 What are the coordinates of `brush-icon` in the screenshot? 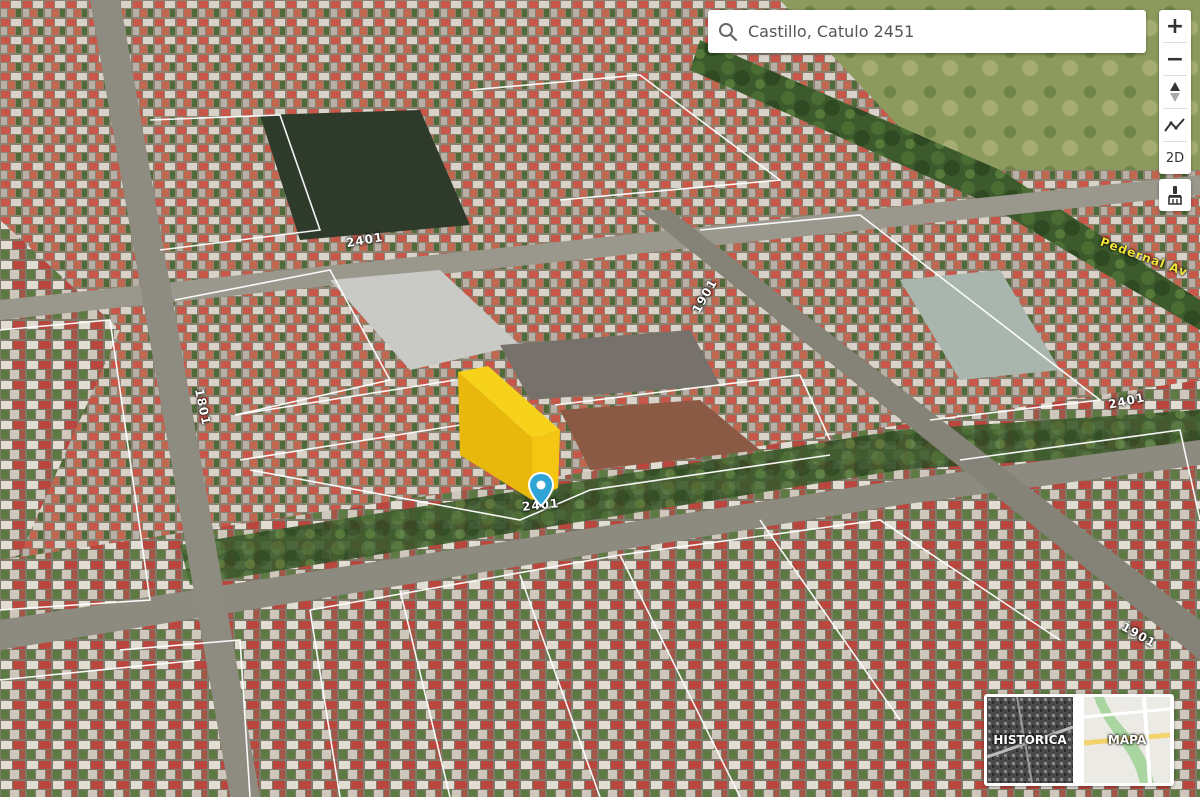 It's located at (1175, 195).